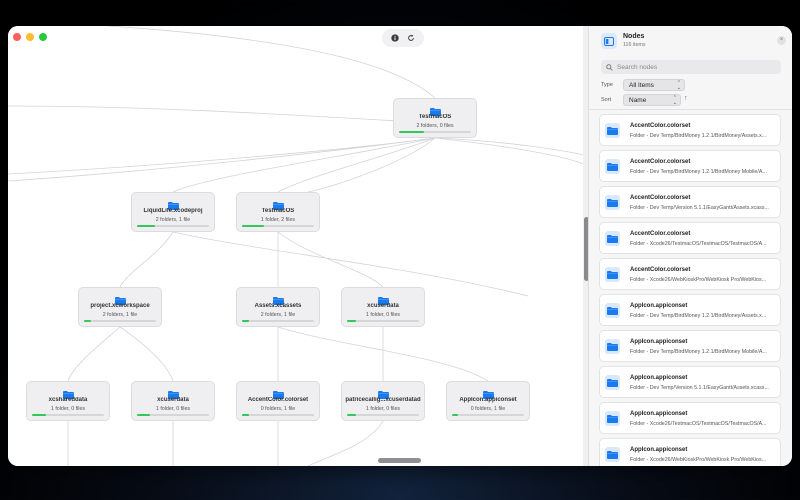 This screenshot has width=800, height=500. What do you see at coordinates (43, 37) in the screenshot?
I see `window-maximize-button` at bounding box center [43, 37].